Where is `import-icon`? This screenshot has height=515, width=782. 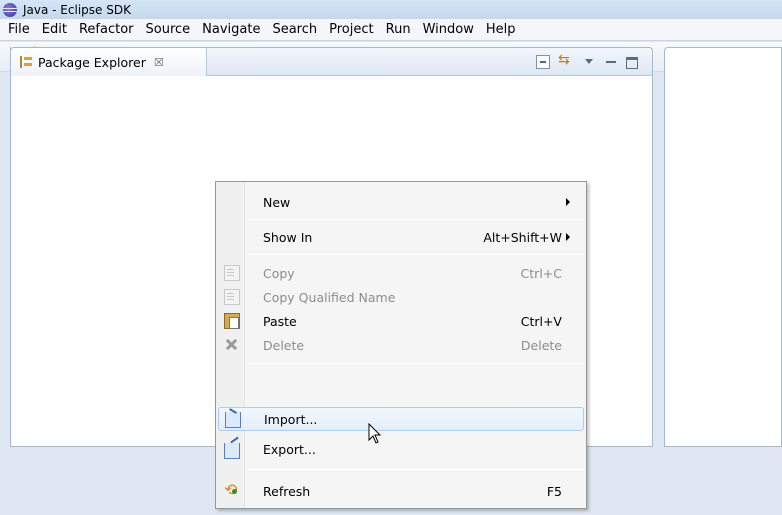 import-icon is located at coordinates (233, 420).